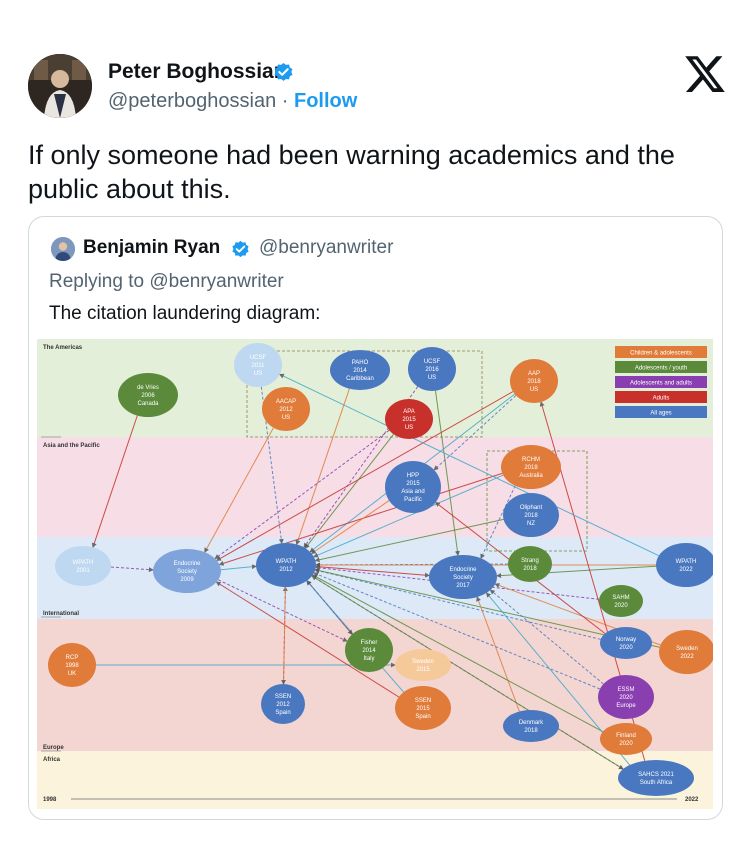  What do you see at coordinates (626, 640) in the screenshot?
I see `node-label-norway2020-0: Norway` at bounding box center [626, 640].